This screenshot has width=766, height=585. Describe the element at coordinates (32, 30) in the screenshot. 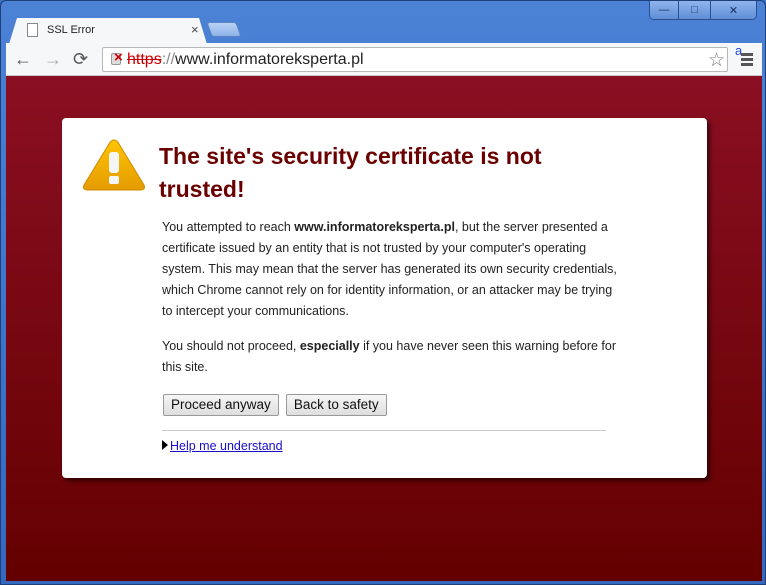

I see `page-icon` at that location.